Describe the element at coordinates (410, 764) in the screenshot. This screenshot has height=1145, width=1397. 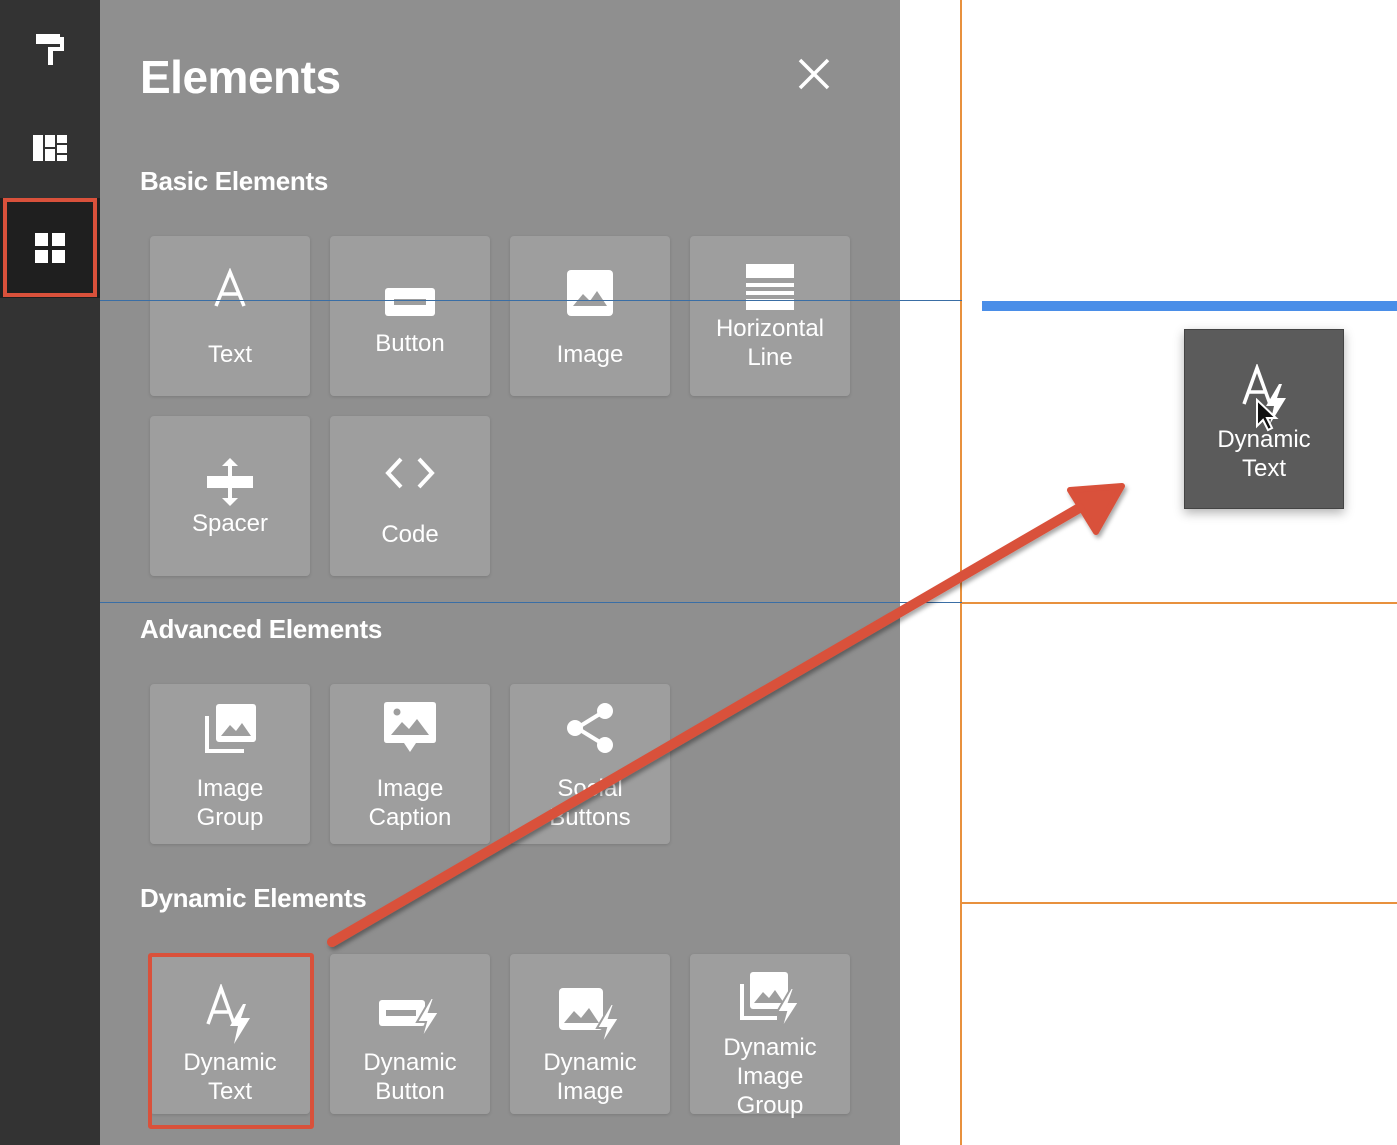
I see `element-tile-image-caption: Image Caption` at that location.